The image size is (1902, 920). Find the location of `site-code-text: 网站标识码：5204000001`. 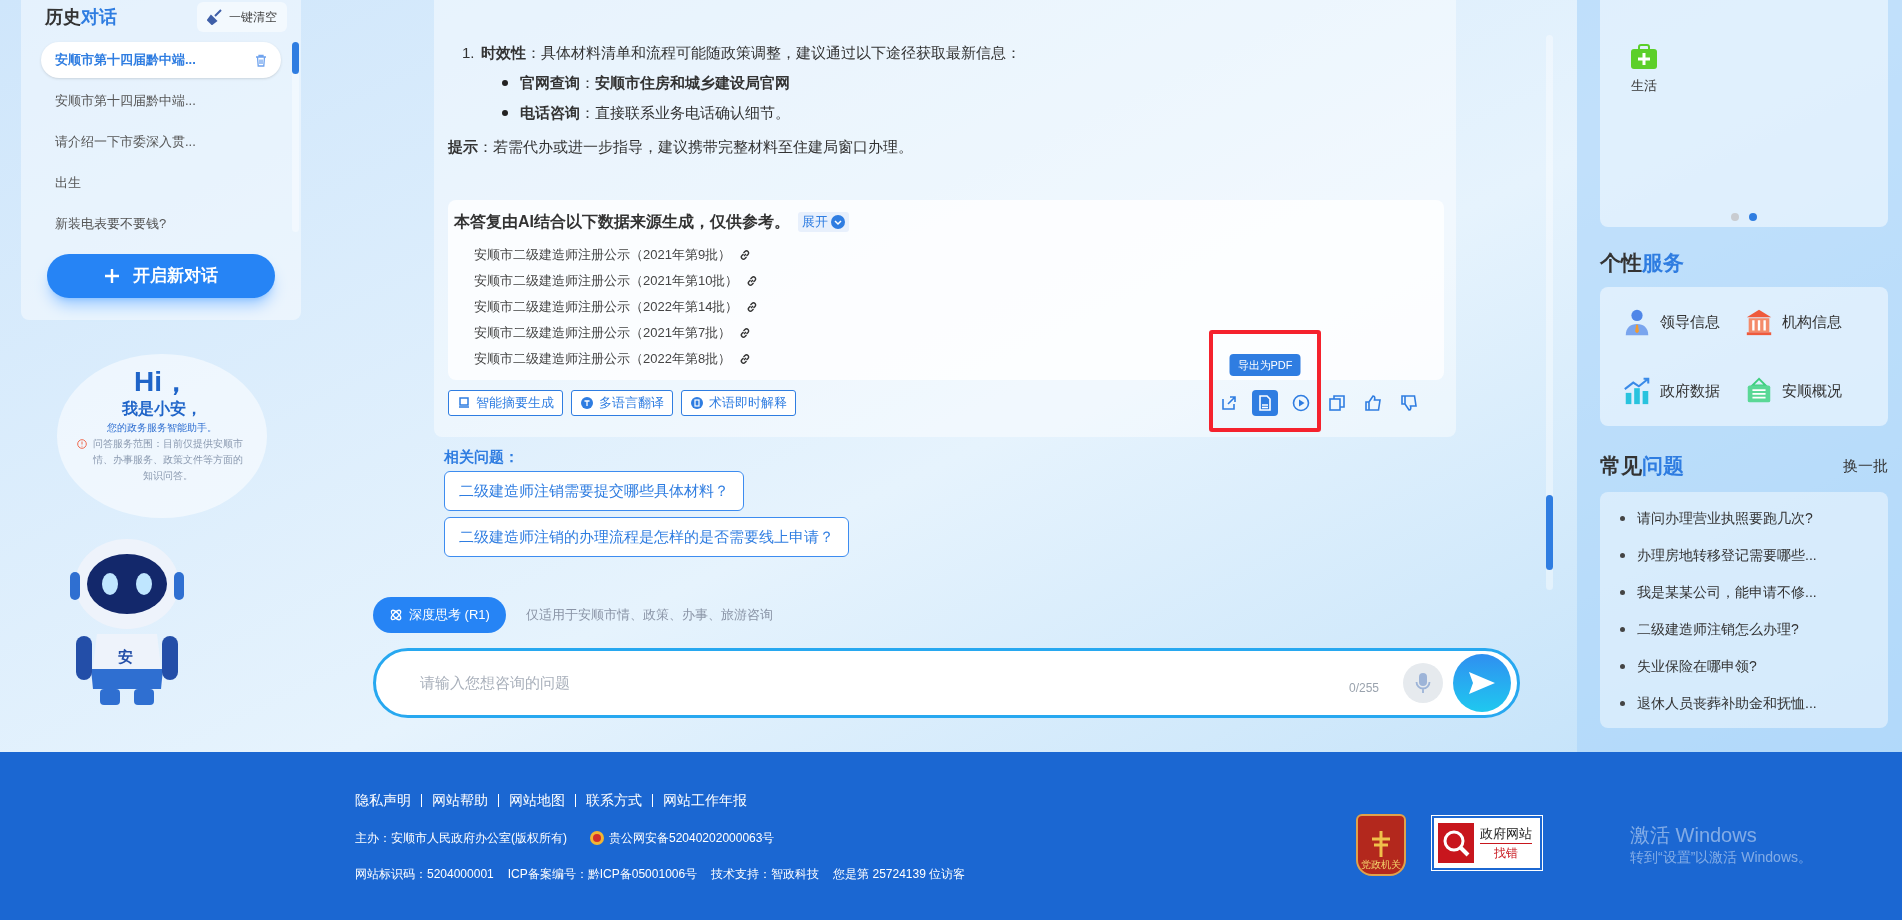

site-code-text: 网站标识码：5204000001 is located at coordinates (424, 874).